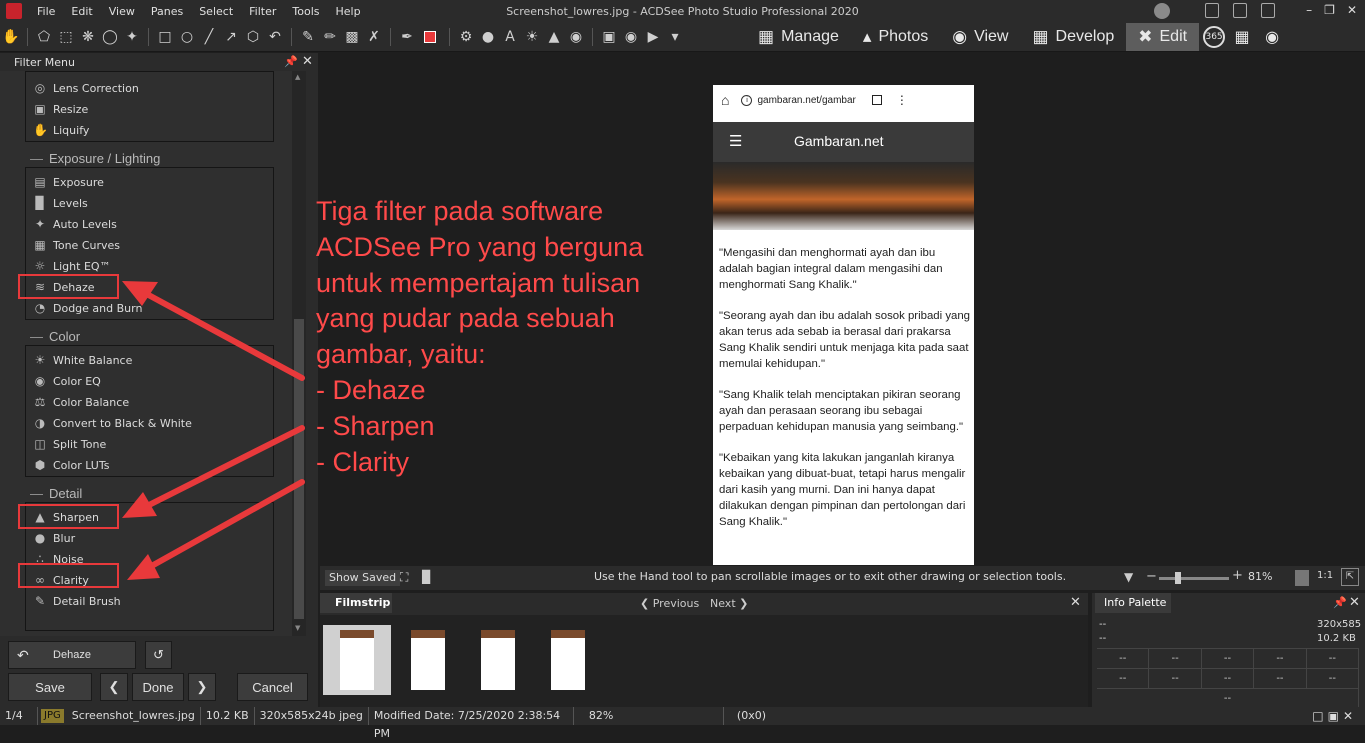  Describe the element at coordinates (308, 37) in the screenshot. I see `brush-icon: ✎` at that location.